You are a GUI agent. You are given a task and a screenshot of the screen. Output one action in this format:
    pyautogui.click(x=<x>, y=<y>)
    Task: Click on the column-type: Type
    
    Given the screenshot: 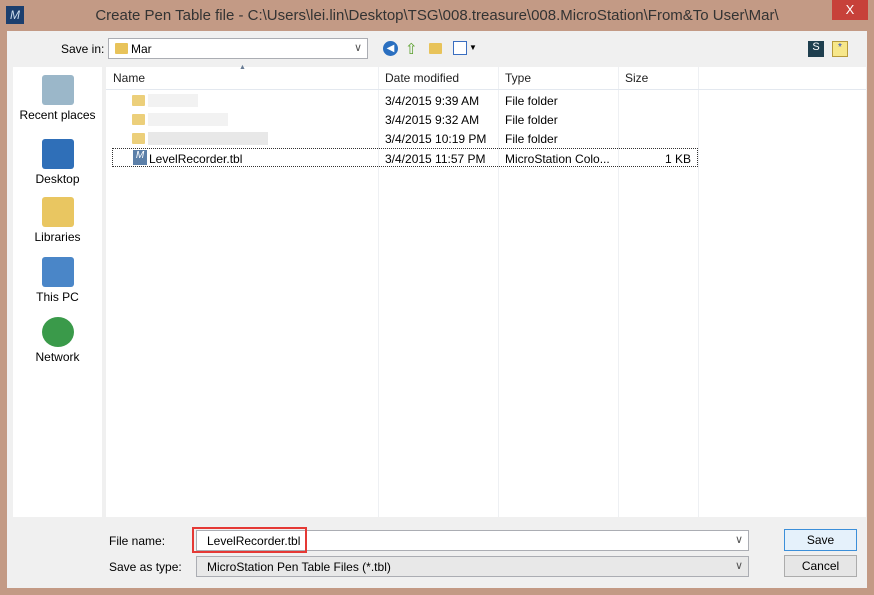 What is the action you would take?
    pyautogui.click(x=518, y=78)
    